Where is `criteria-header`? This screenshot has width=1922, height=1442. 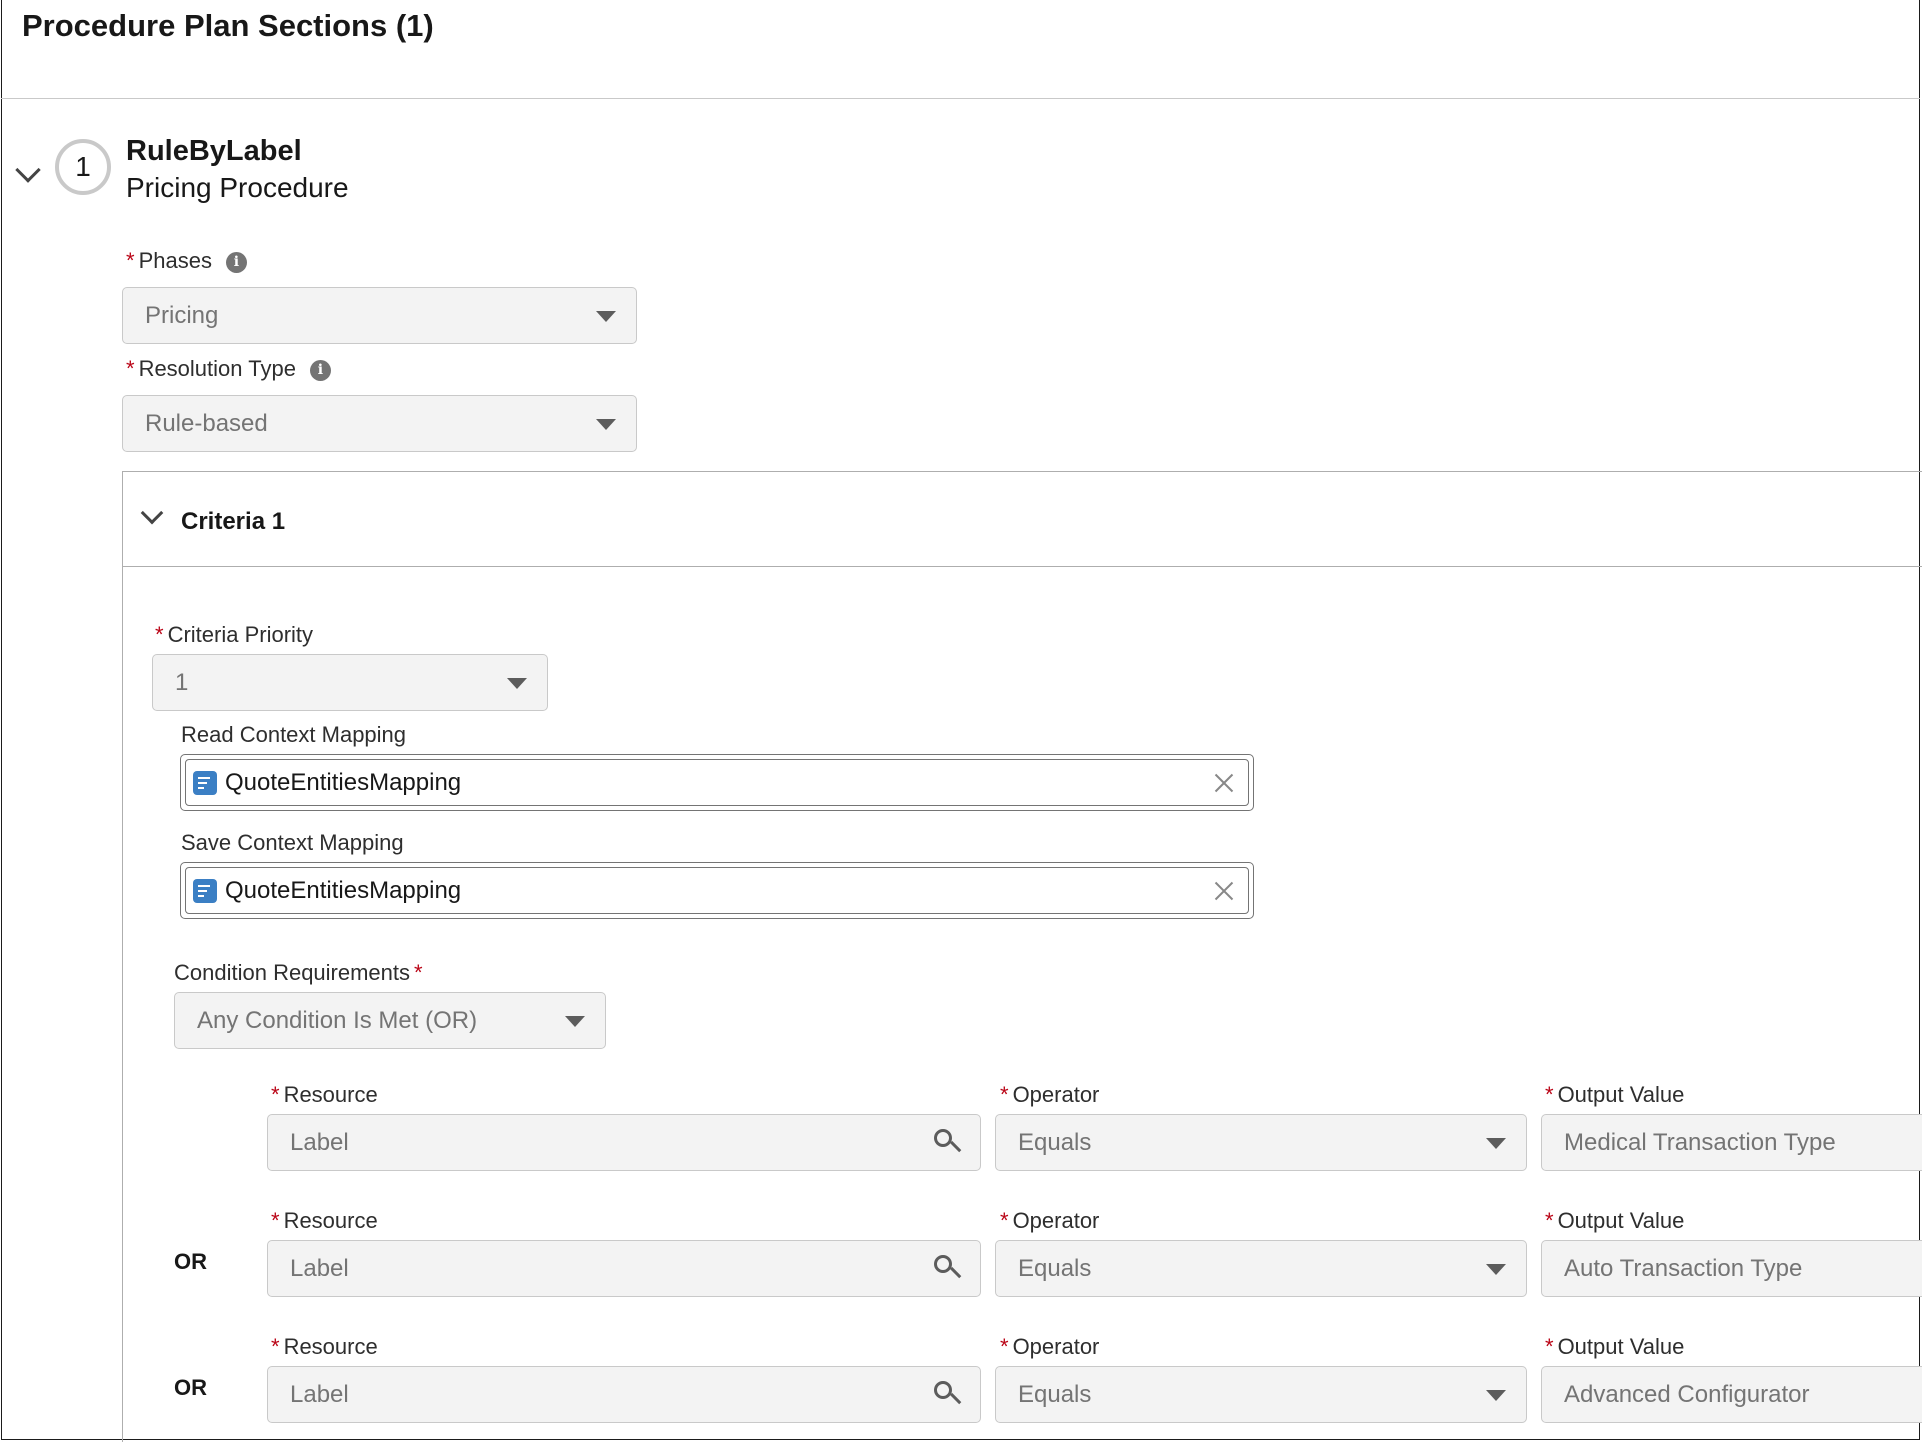 criteria-header is located at coordinates (1022, 519).